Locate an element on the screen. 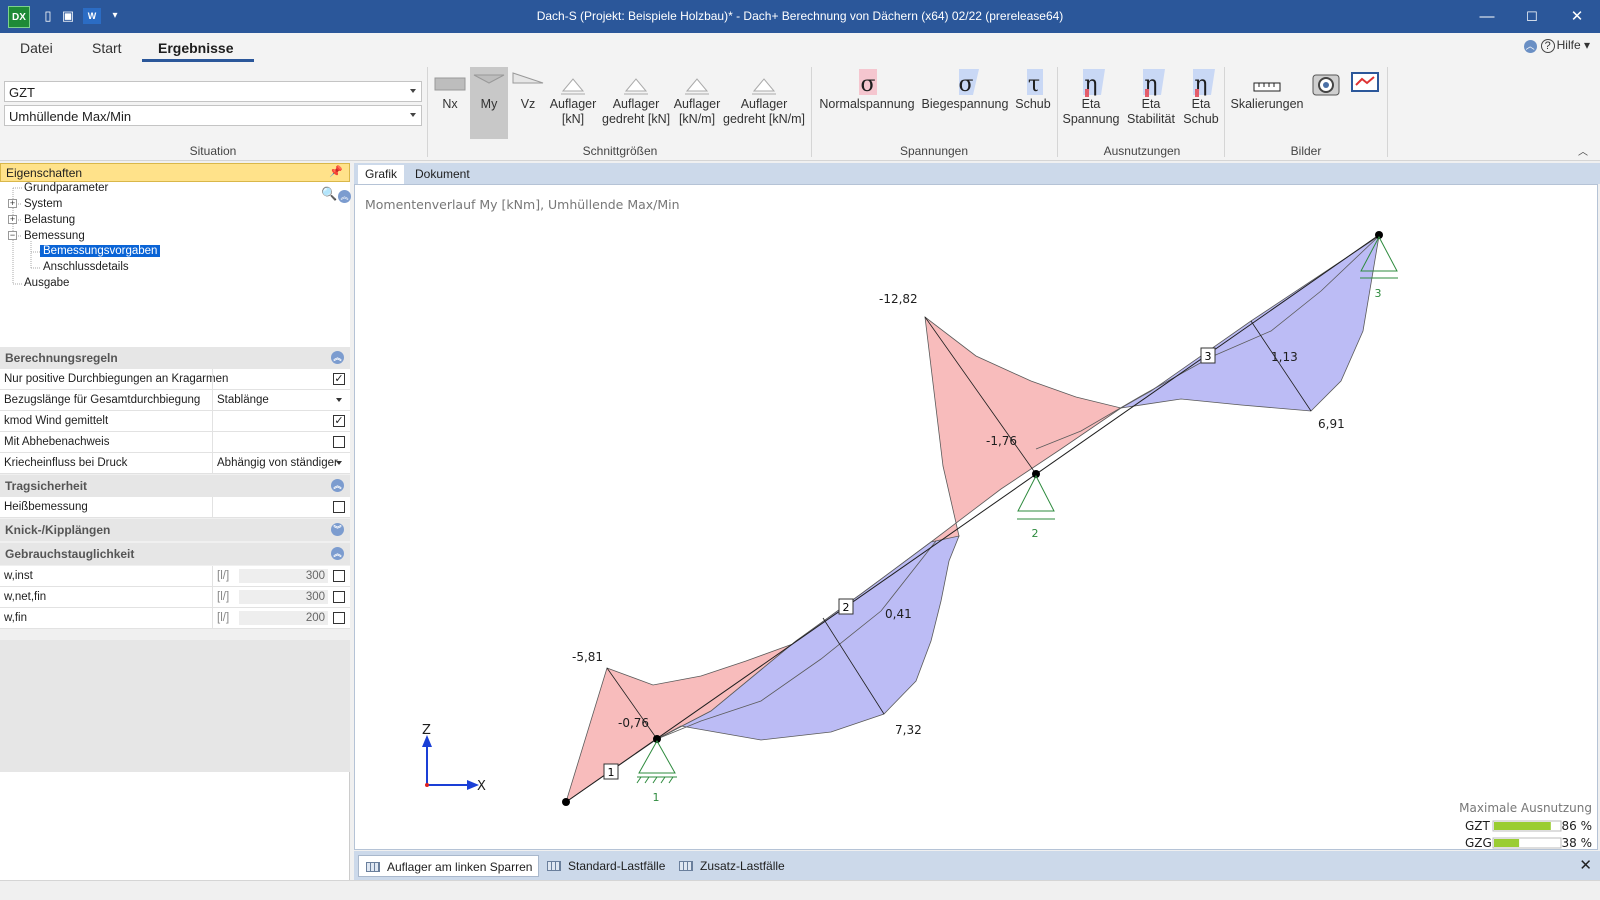 This screenshot has width=1600, height=900. biegespannung-button: σ Biegespannung is located at coordinates (965, 103).